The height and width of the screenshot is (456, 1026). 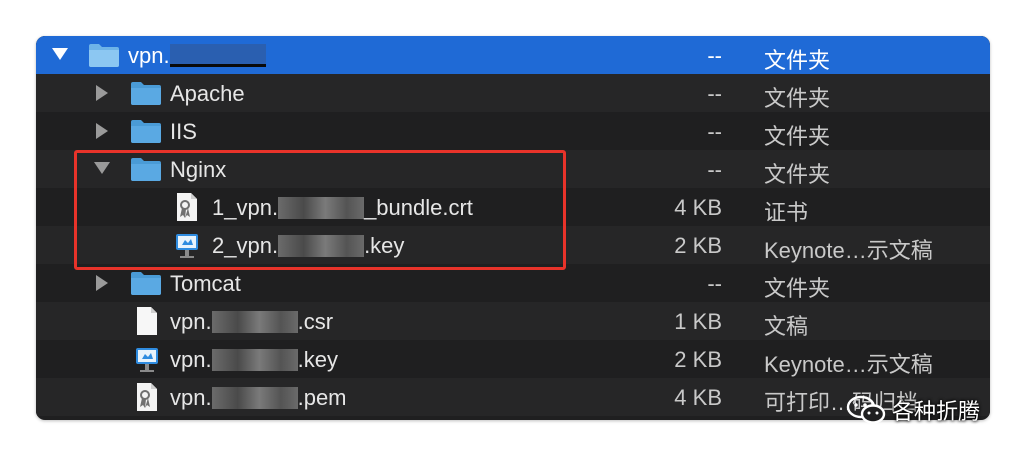 What do you see at coordinates (322, 397) in the screenshot?
I see `file-name-suffix: .pem` at bounding box center [322, 397].